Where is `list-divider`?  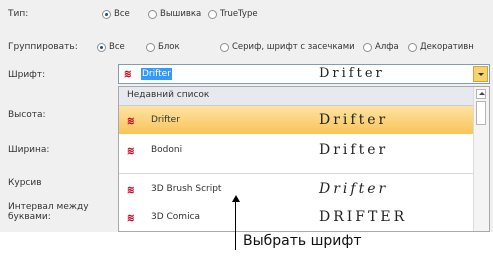 list-divider is located at coordinates (296, 169).